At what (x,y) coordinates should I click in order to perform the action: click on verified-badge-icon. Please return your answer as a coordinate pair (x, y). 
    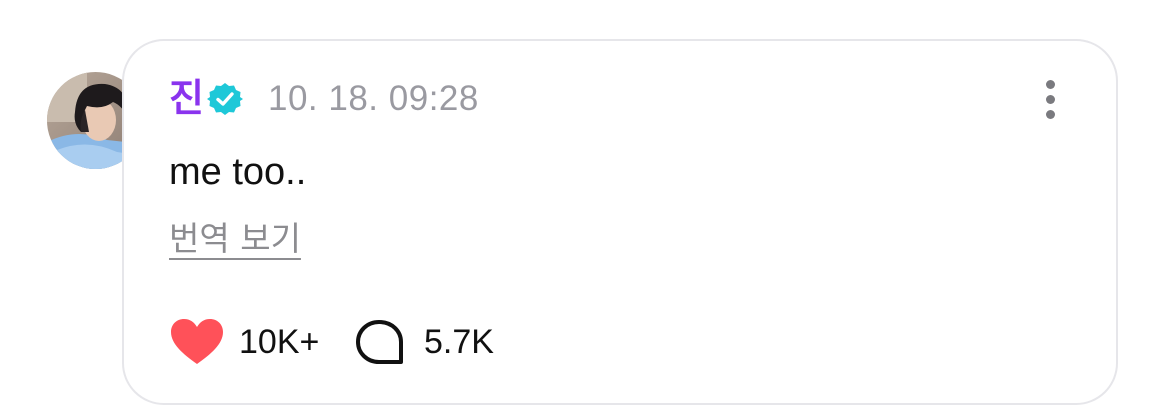
    Looking at the image, I should click on (225, 99).